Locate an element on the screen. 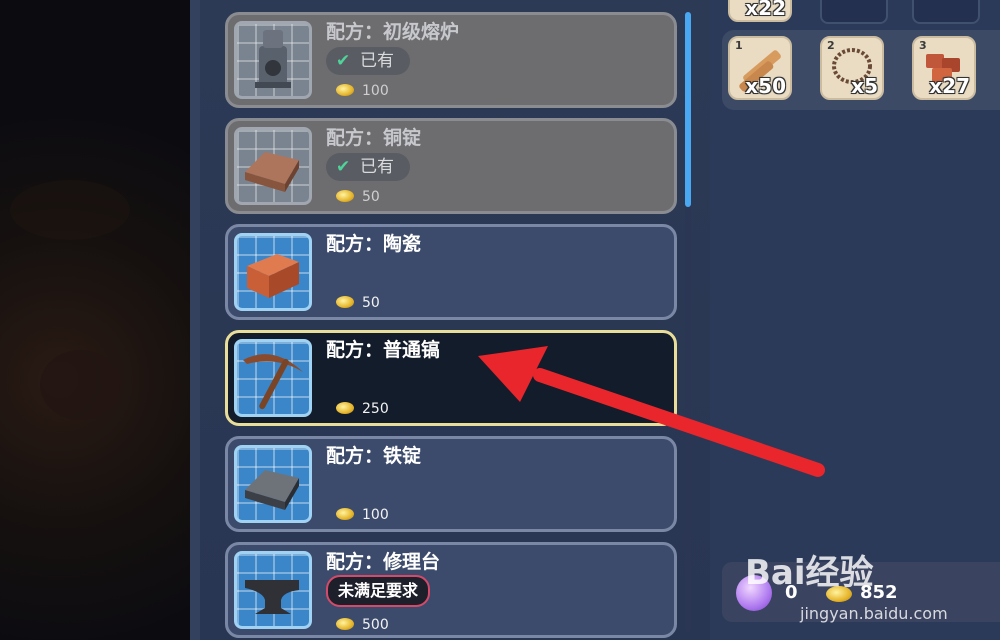 This screenshot has height=640, width=1000. iron-ingot-icon is located at coordinates (273, 484).